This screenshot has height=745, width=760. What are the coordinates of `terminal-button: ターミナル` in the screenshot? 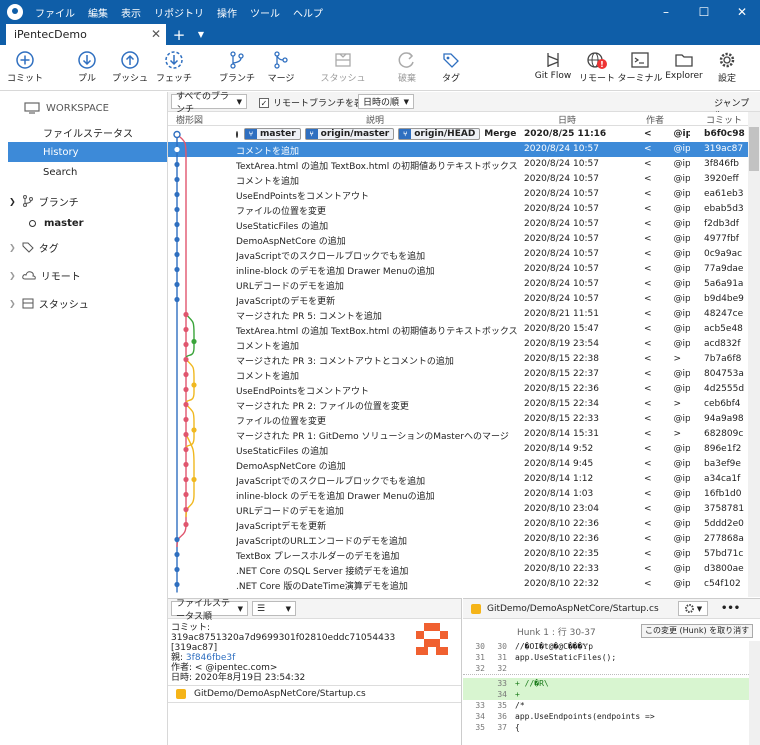 It's located at (640, 68).